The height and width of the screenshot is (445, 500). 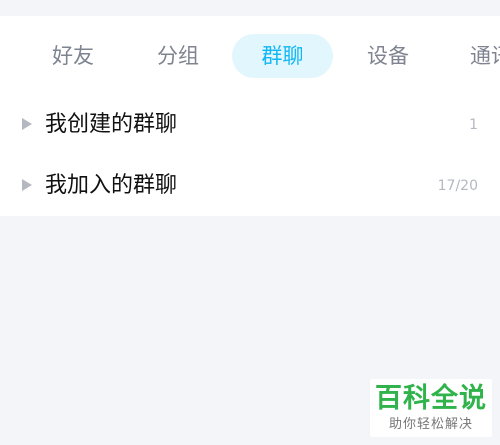 What do you see at coordinates (282, 56) in the screenshot?
I see `tab-group-chats: 群聊` at bounding box center [282, 56].